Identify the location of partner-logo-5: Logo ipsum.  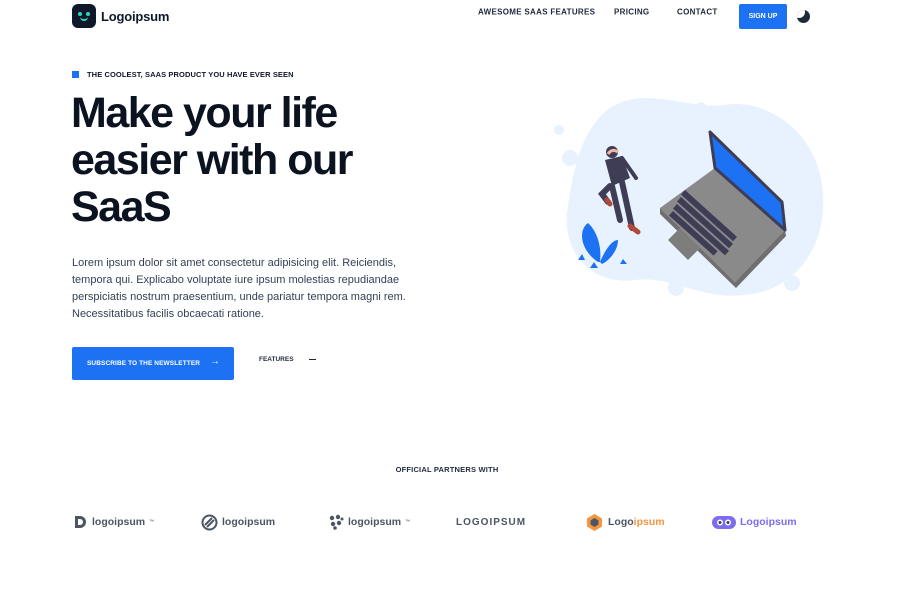
(625, 522).